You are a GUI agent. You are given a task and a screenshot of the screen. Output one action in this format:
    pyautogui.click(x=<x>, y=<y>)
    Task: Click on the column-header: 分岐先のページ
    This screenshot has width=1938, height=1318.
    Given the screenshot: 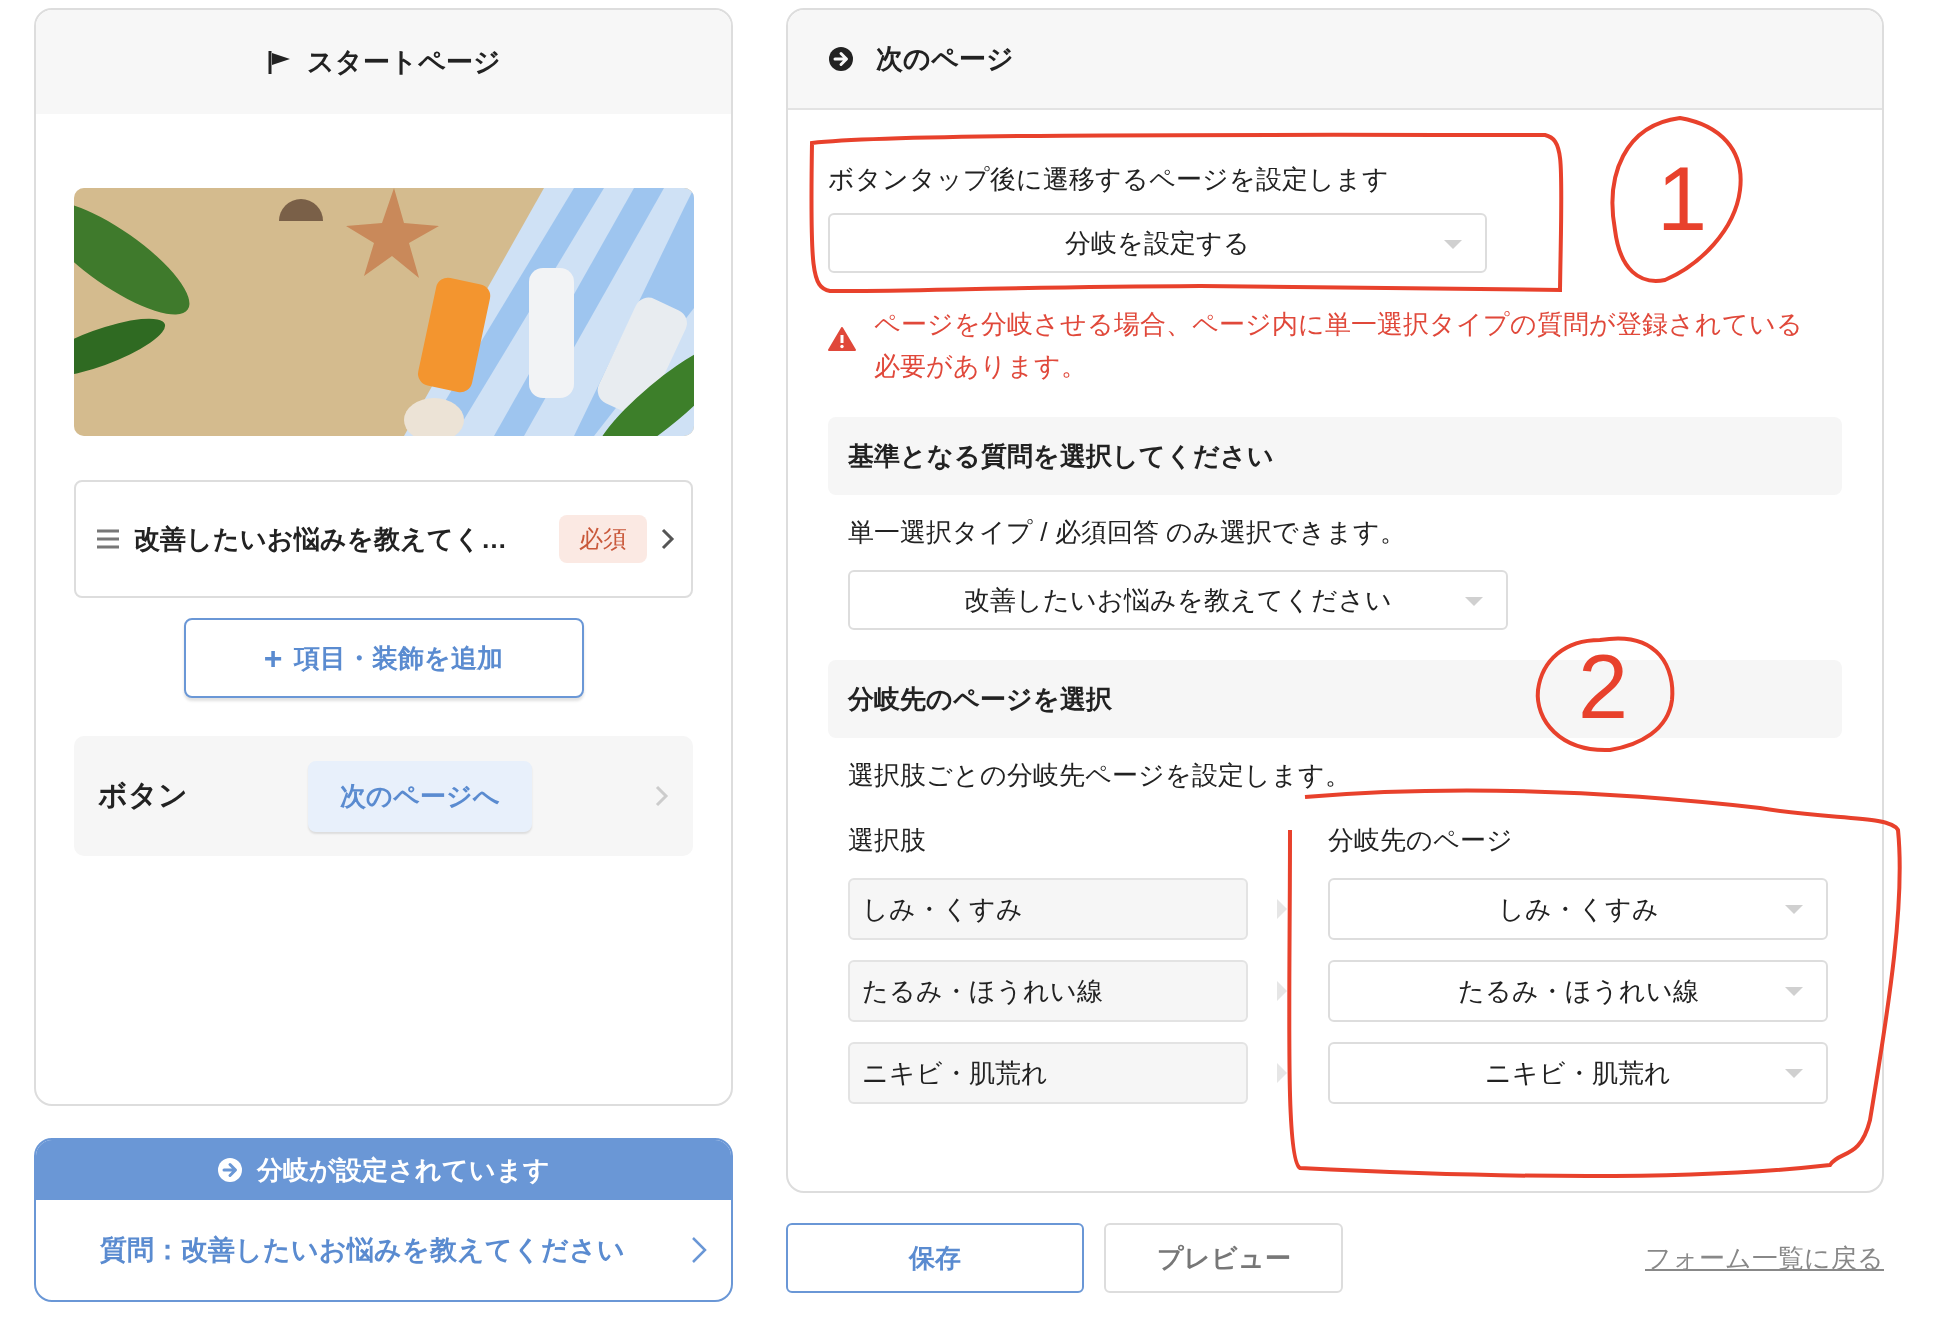 What is the action you would take?
    pyautogui.click(x=1421, y=840)
    